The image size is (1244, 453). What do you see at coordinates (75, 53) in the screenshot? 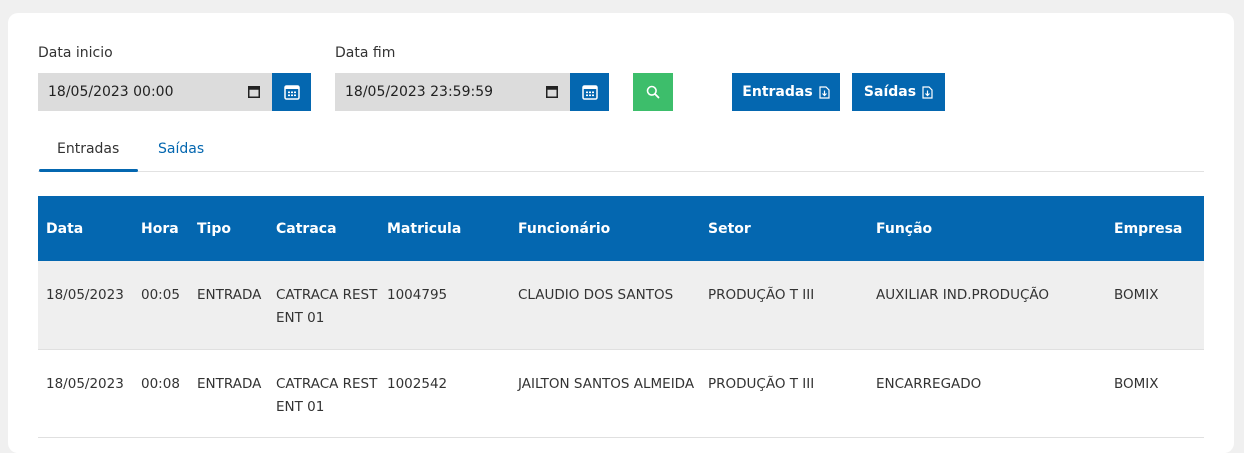
I see `start-date-label: Data inicio` at bounding box center [75, 53].